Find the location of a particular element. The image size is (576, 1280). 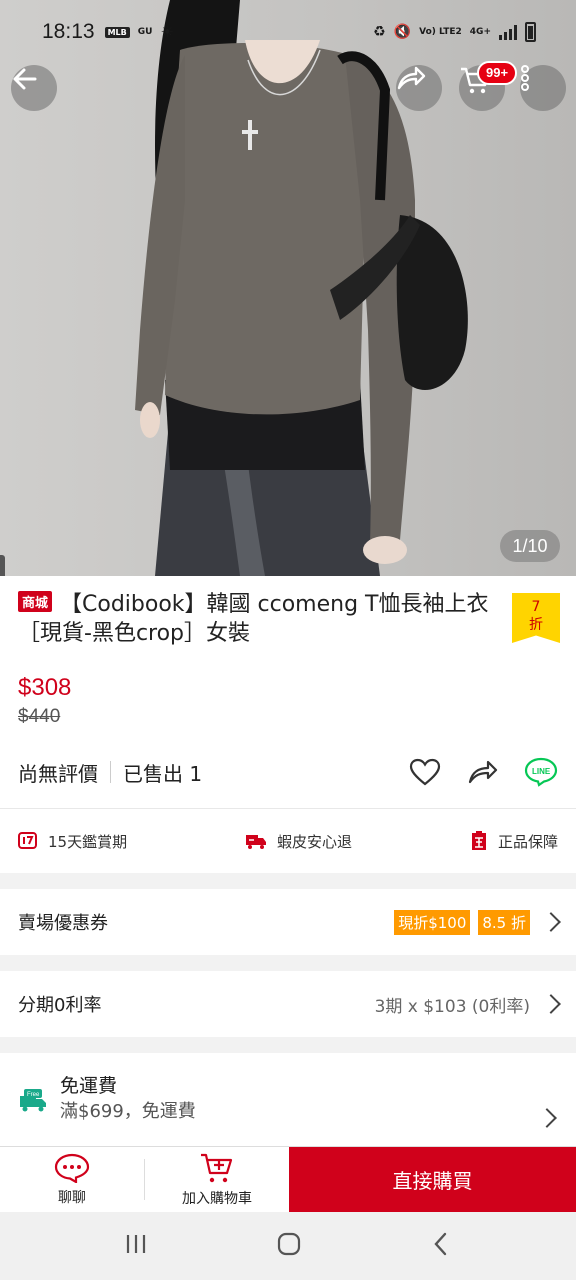

line-icon: LINE is located at coordinates (541, 772).